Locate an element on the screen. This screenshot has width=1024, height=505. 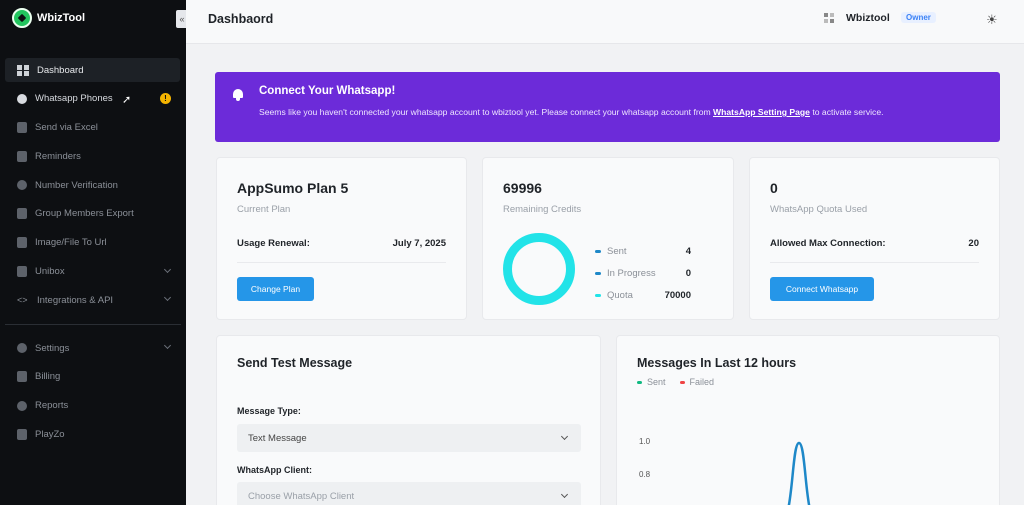
user-name: Wbiztool is located at coordinates (868, 18).